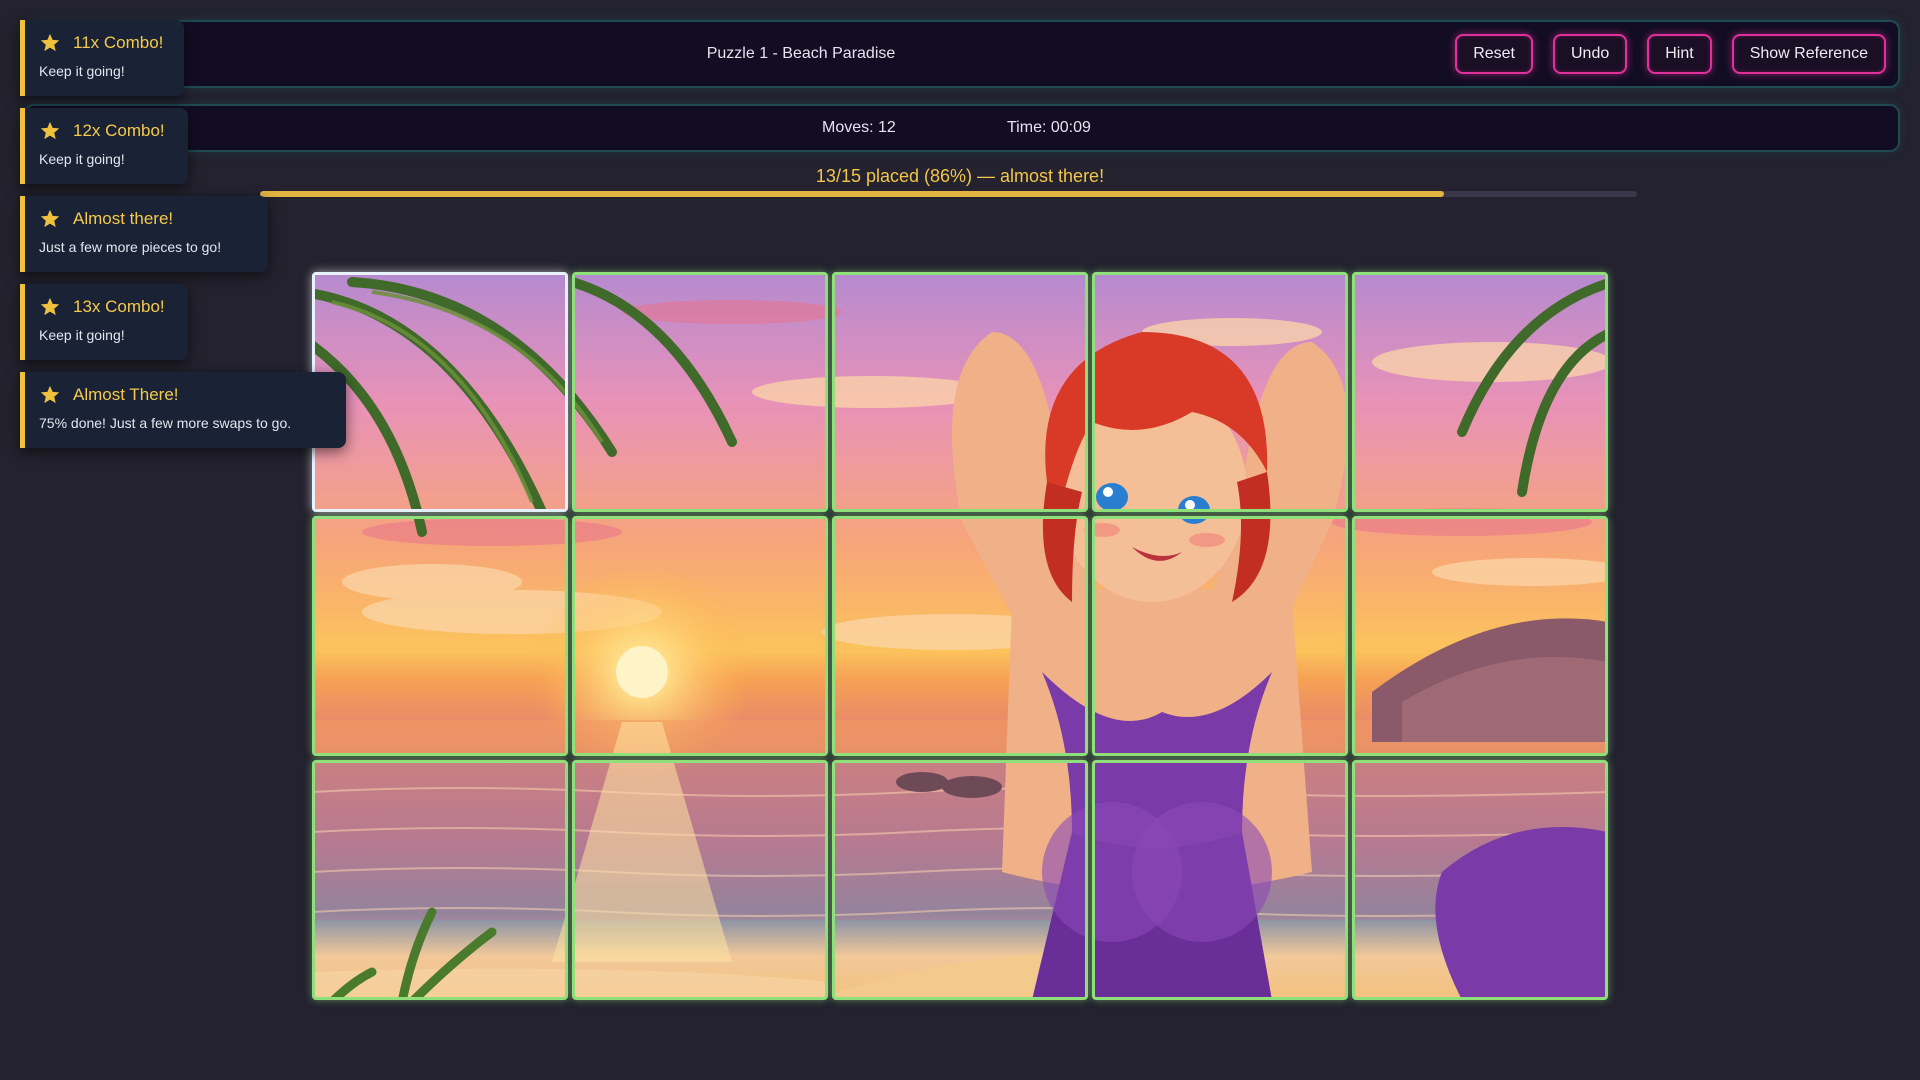  Describe the element at coordinates (123, 218) in the screenshot. I see `toast-title: Almost there!` at that location.